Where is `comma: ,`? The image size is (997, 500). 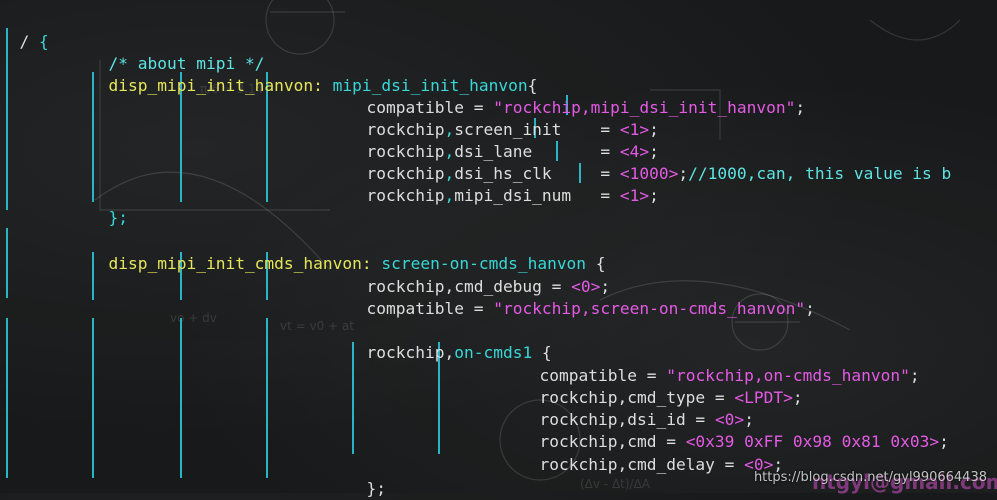
comma: , is located at coordinates (449, 195).